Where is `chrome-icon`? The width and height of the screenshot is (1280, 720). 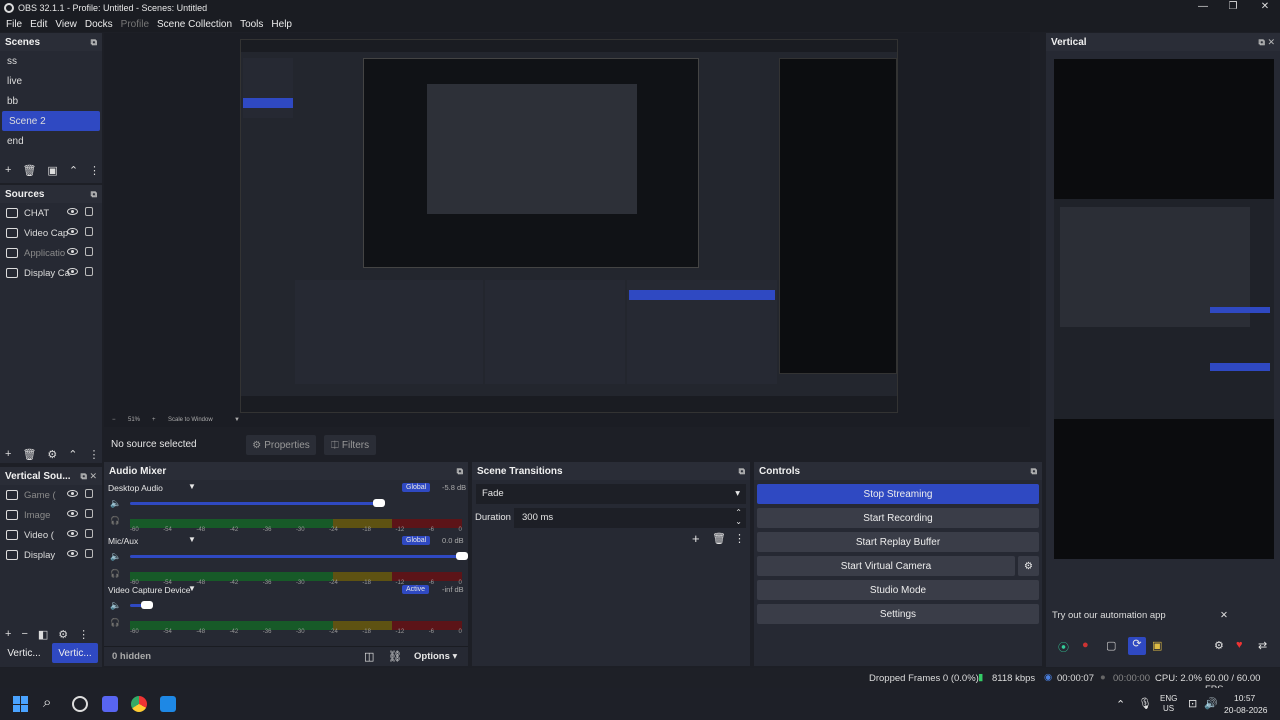
chrome-icon is located at coordinates (139, 704).